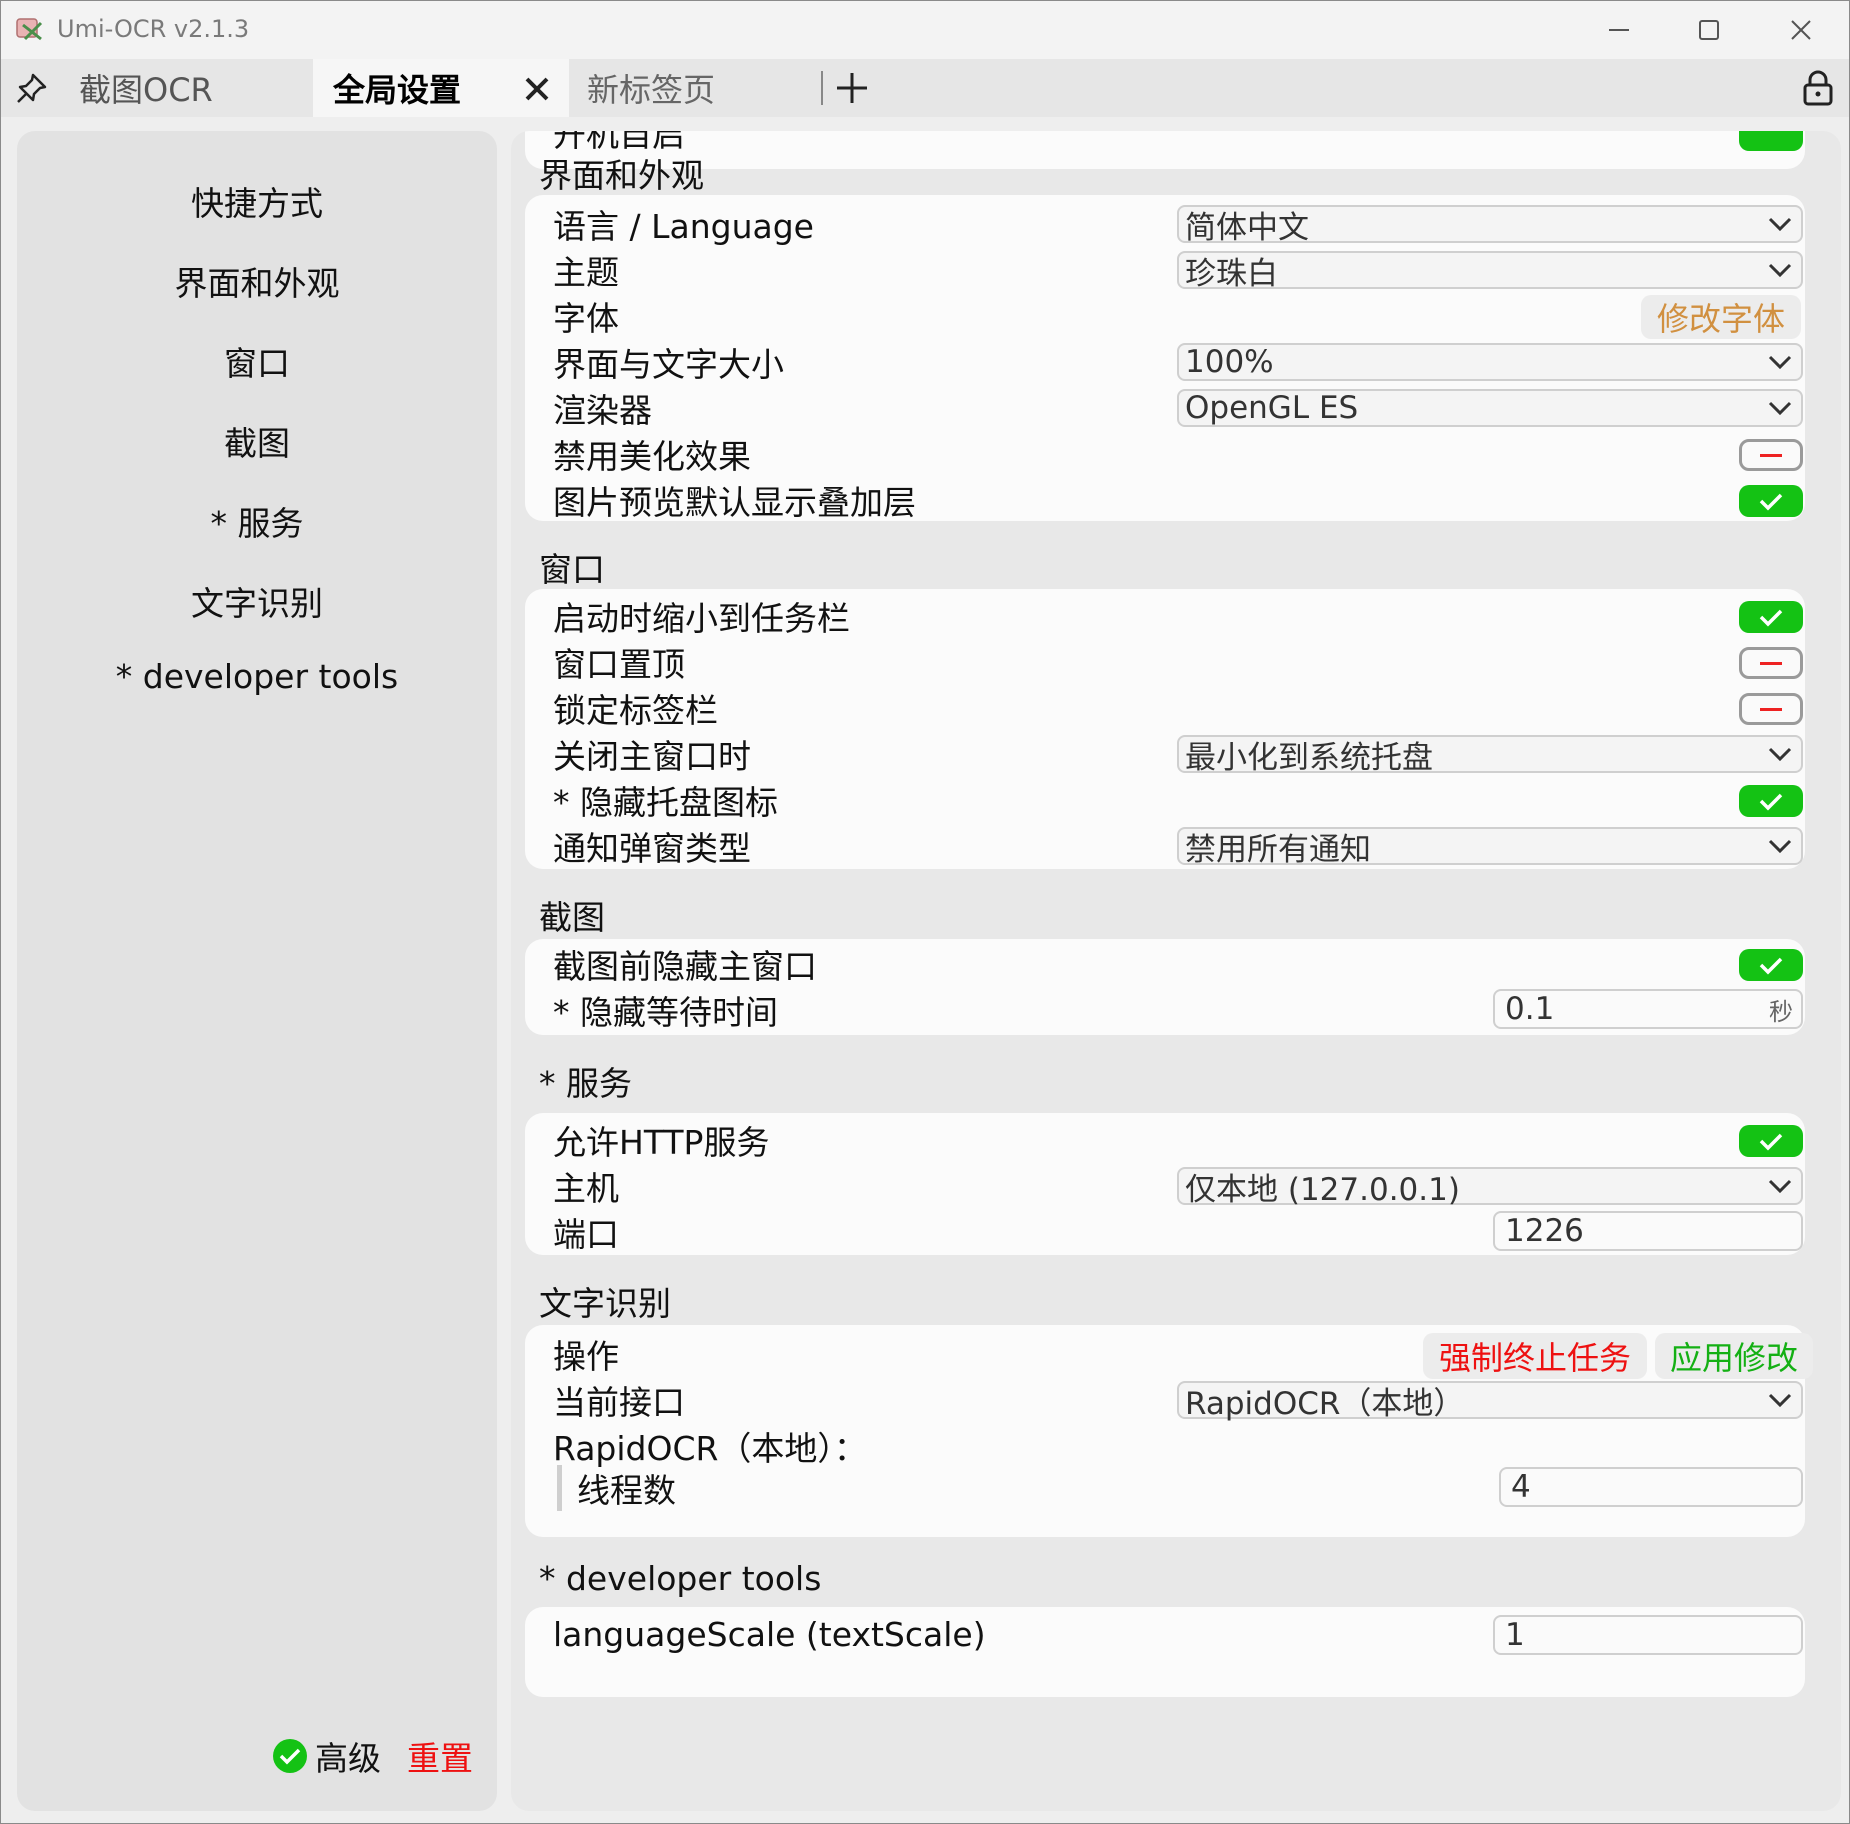 The width and height of the screenshot is (1850, 1824). What do you see at coordinates (1490, 362) in the screenshot?
I see `ui-scale-select: 100%` at bounding box center [1490, 362].